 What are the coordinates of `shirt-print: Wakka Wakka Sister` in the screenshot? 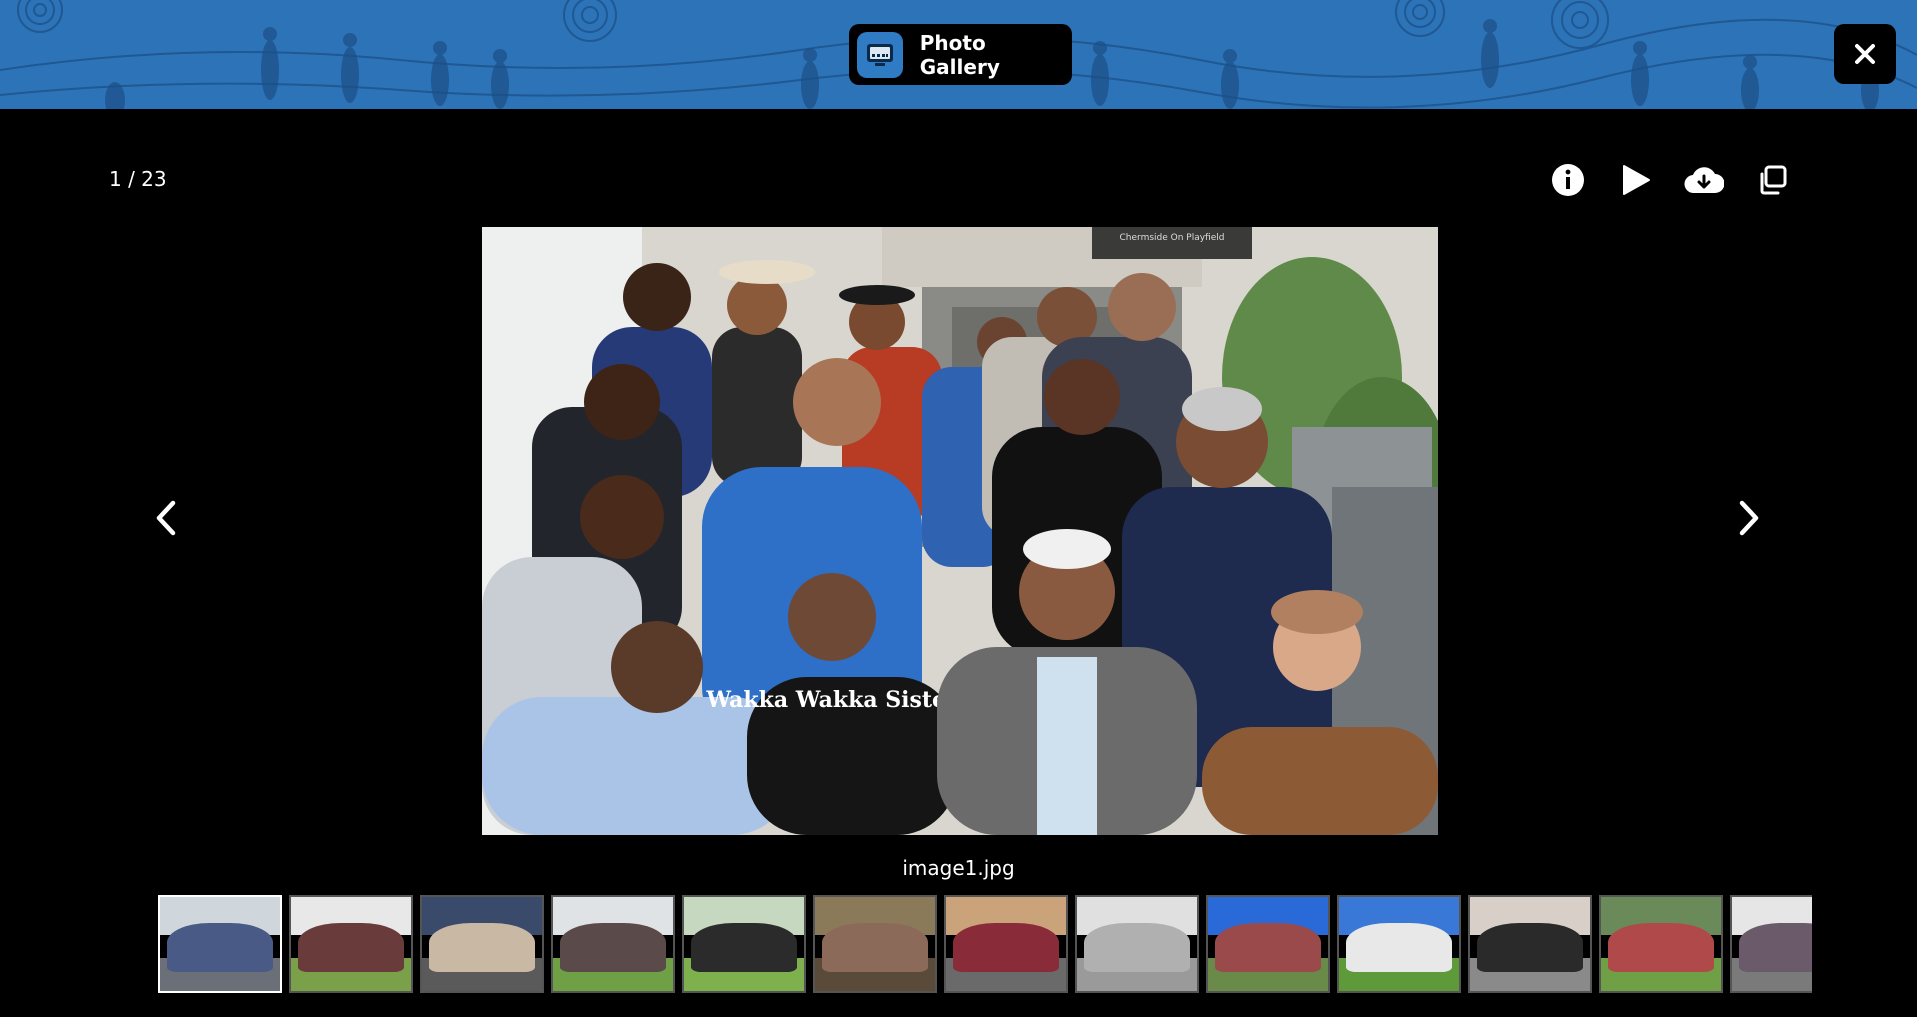 It's located at (831, 700).